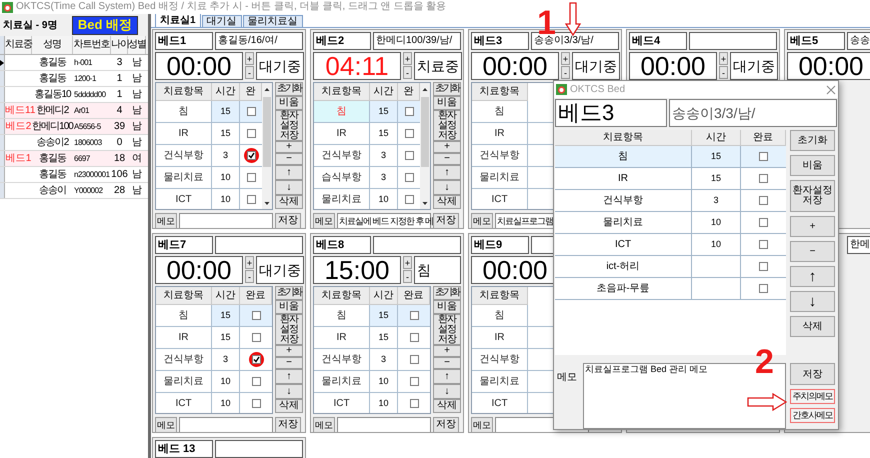 The height and width of the screenshot is (458, 870). Describe the element at coordinates (812, 415) in the screenshot. I see `memo-button: 간호사메모` at that location.